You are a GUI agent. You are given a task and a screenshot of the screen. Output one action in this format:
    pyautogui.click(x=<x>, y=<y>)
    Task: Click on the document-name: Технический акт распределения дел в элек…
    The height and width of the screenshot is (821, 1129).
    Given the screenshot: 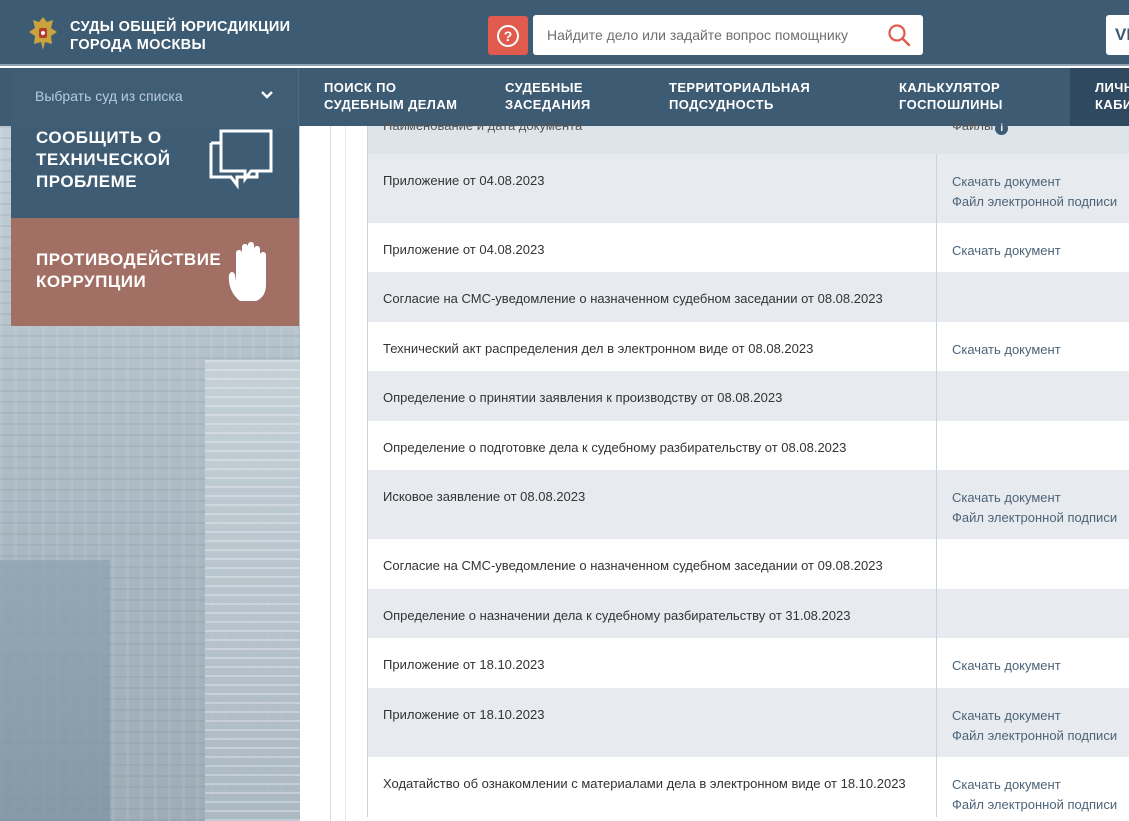 What is the action you would take?
    pyautogui.click(x=598, y=348)
    